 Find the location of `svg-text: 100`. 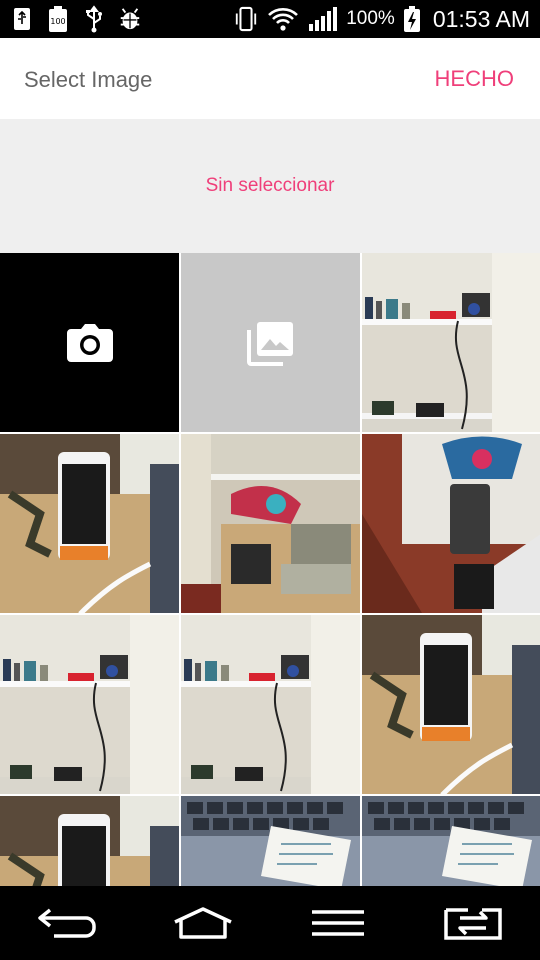

svg-text: 100 is located at coordinates (57, 21).